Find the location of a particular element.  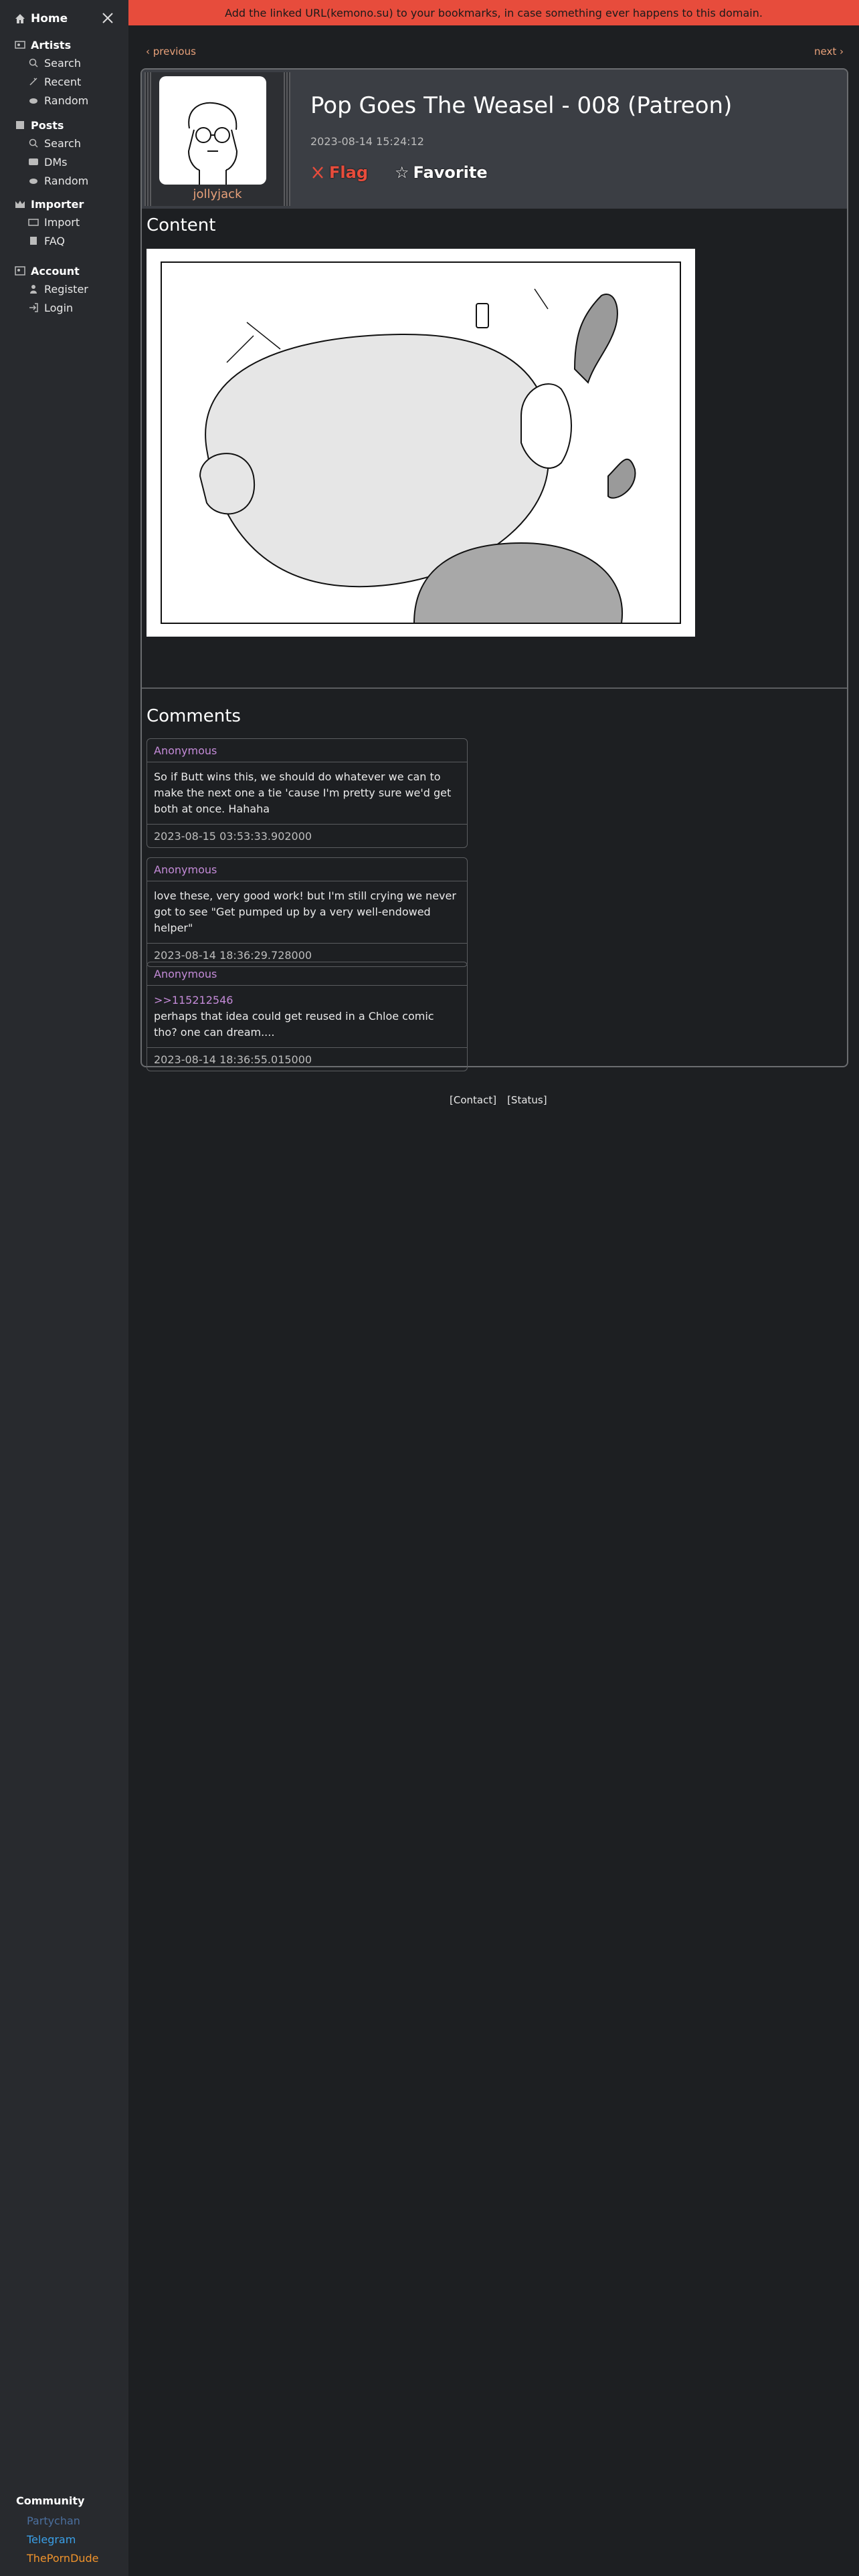

artist-avatar-frame: jollyjack is located at coordinates (218, 139).